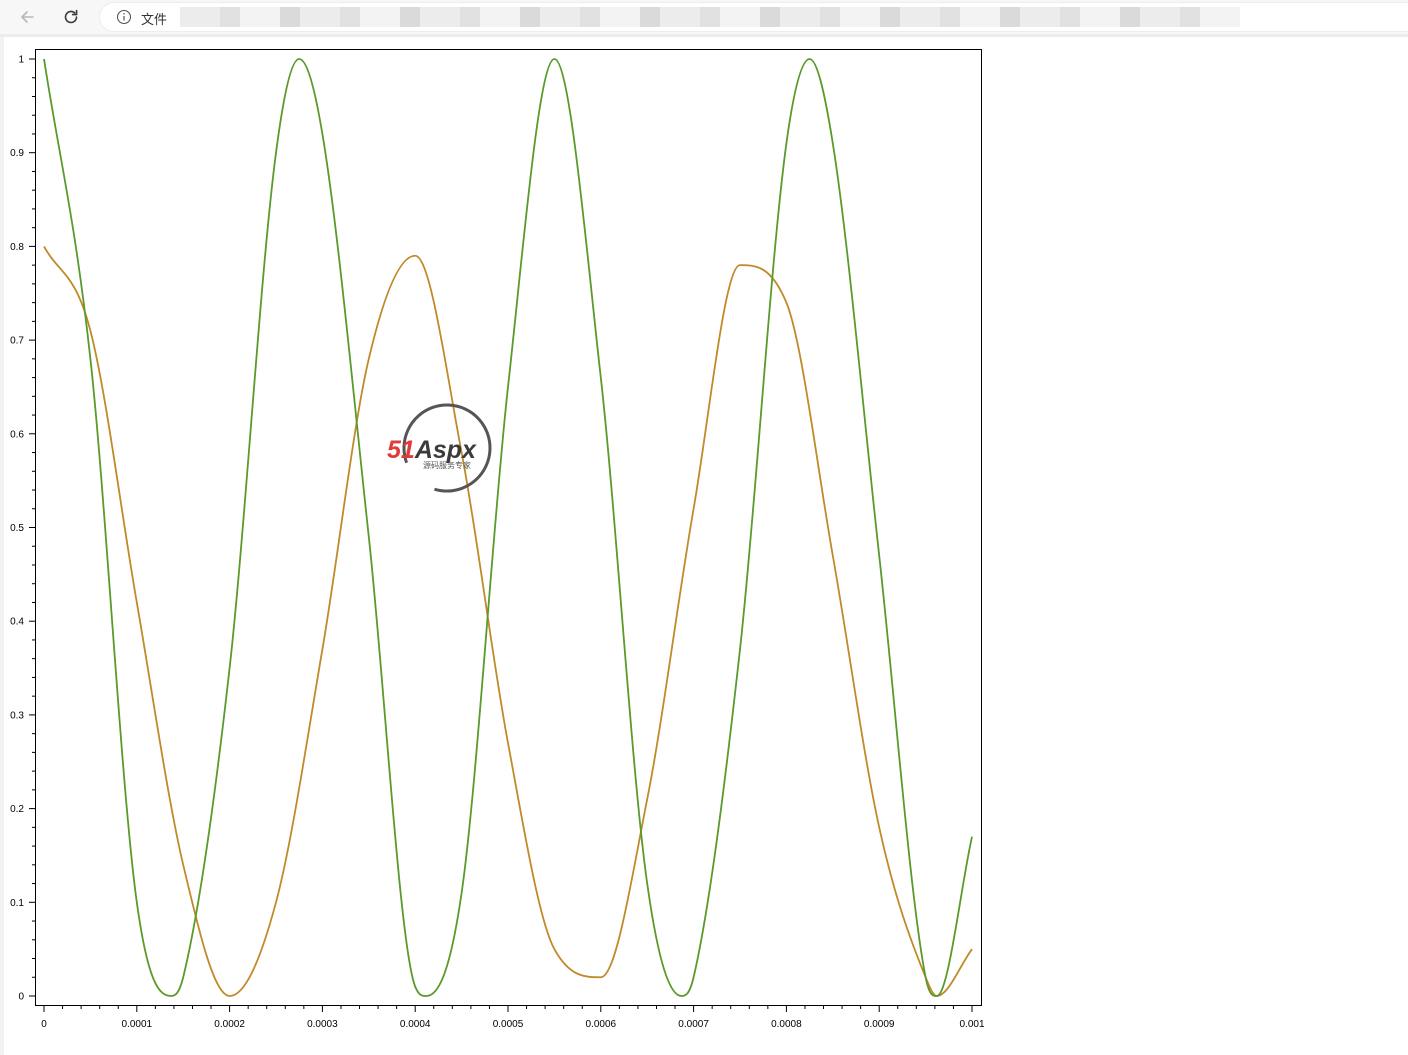 The image size is (1408, 1055). Describe the element at coordinates (971, 1024) in the screenshot. I see `x-tick-label: 0.001` at that location.